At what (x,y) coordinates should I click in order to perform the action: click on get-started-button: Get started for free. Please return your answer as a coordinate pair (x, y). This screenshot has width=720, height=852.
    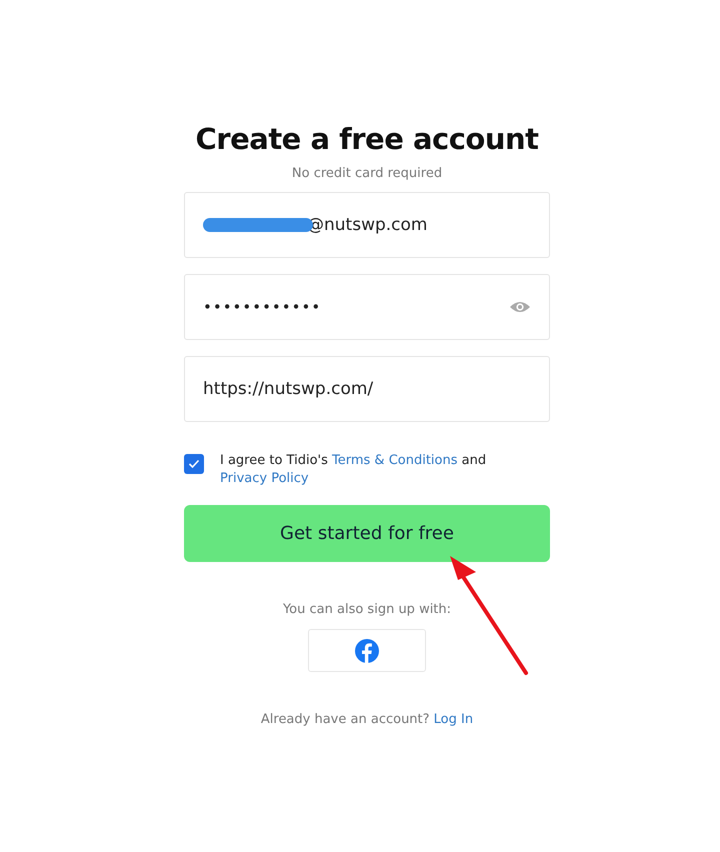
    Looking at the image, I should click on (367, 533).